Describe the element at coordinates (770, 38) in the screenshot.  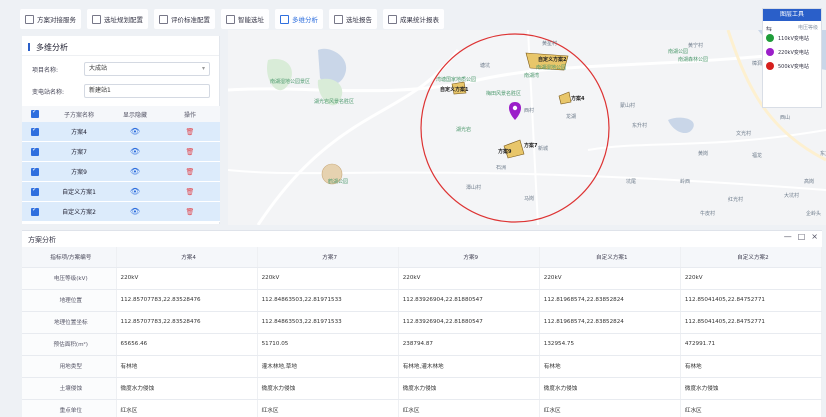
I see `legend-dot-icon` at that location.